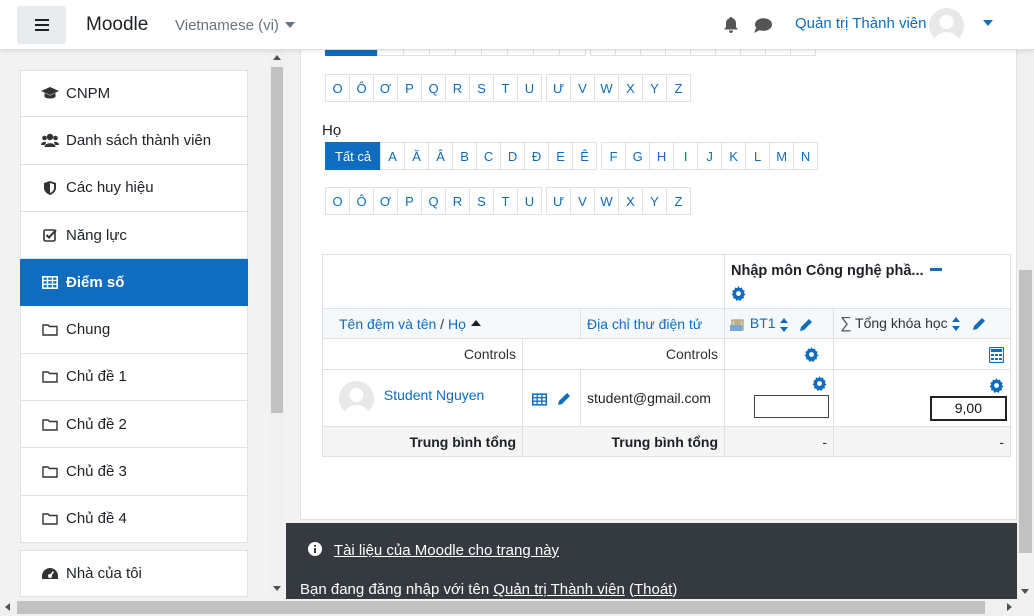 The width and height of the screenshot is (1034, 616). What do you see at coordinates (134, 330) in the screenshot?
I see `nav-item-general: Chung` at bounding box center [134, 330].